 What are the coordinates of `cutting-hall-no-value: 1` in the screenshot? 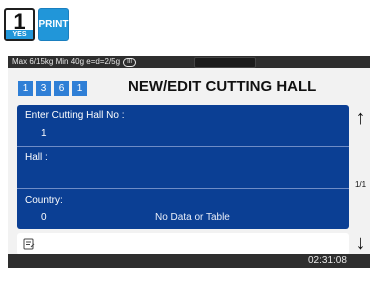 It's located at (44, 133).